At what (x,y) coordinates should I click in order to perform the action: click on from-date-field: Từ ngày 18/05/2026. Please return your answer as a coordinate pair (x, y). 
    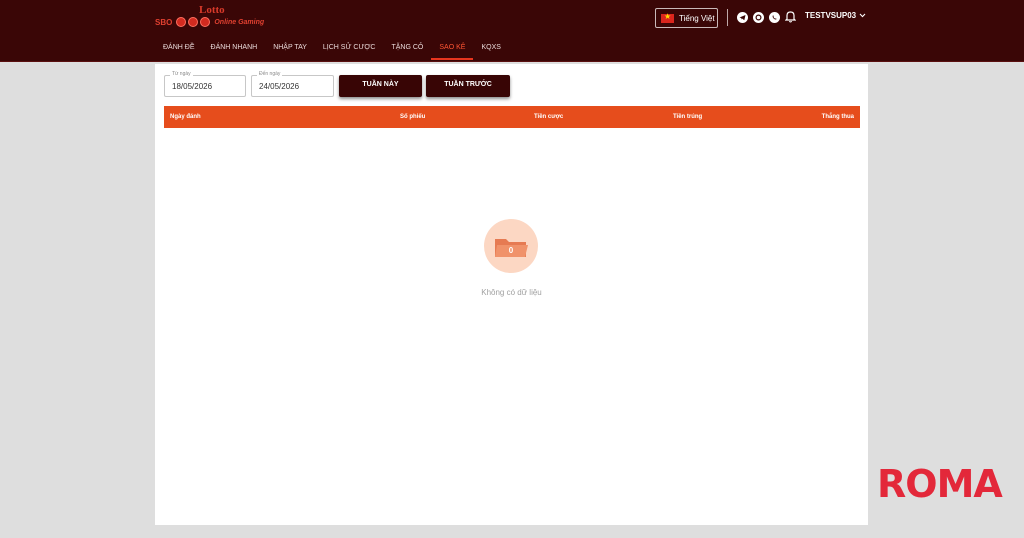
    Looking at the image, I should click on (205, 84).